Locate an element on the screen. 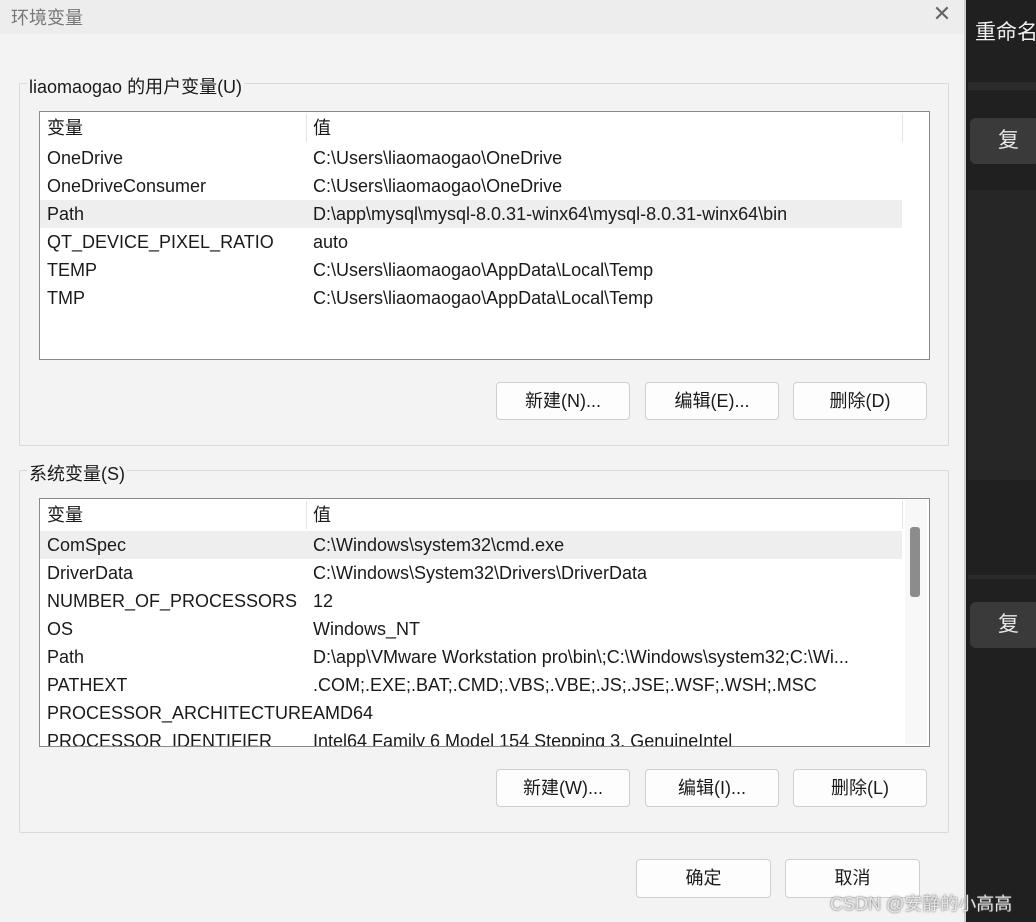 This screenshot has height=922, width=1036. variable-value: AMD64 is located at coordinates (343, 713).